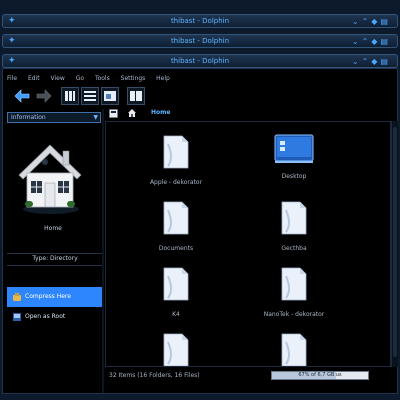  I want to click on file-item: K4, so click(176, 291).